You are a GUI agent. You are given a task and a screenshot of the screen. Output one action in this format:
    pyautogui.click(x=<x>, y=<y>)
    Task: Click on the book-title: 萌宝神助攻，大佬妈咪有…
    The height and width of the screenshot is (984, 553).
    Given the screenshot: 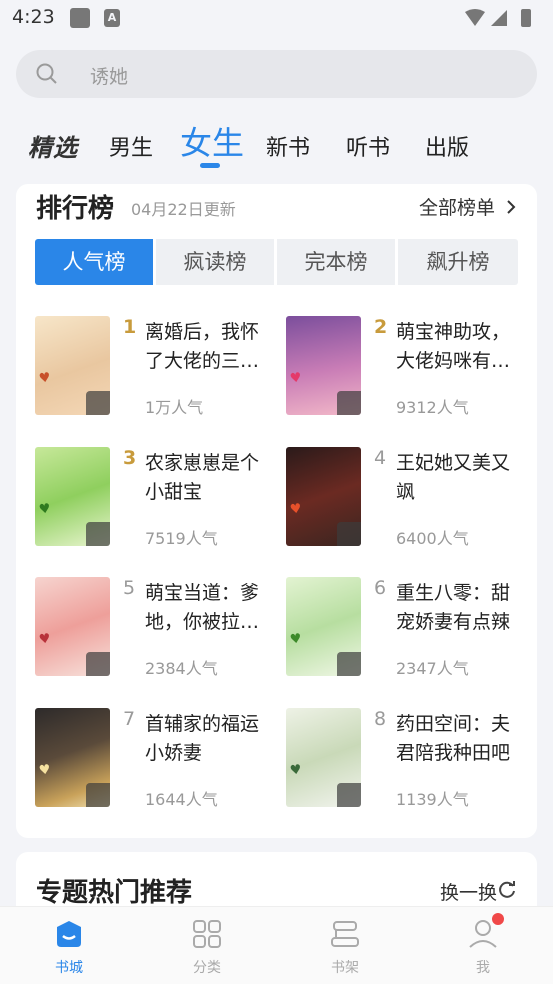 What is the action you would take?
    pyautogui.click(x=453, y=346)
    